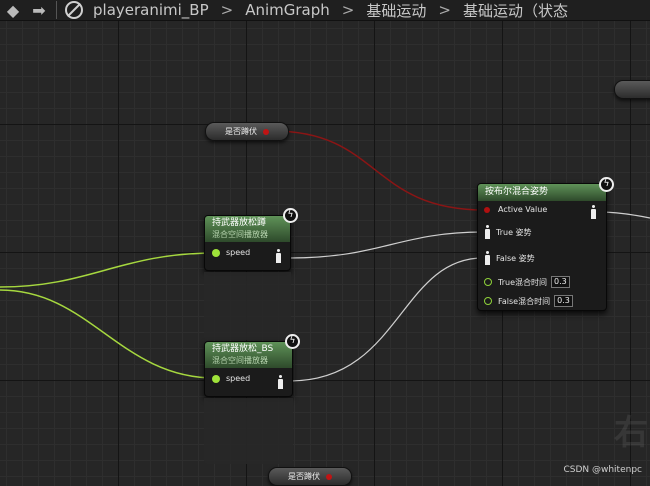  I want to click on blendspace-player-node-1: 持武器放松蹲 混合空间播放器 speed, so click(247, 243).